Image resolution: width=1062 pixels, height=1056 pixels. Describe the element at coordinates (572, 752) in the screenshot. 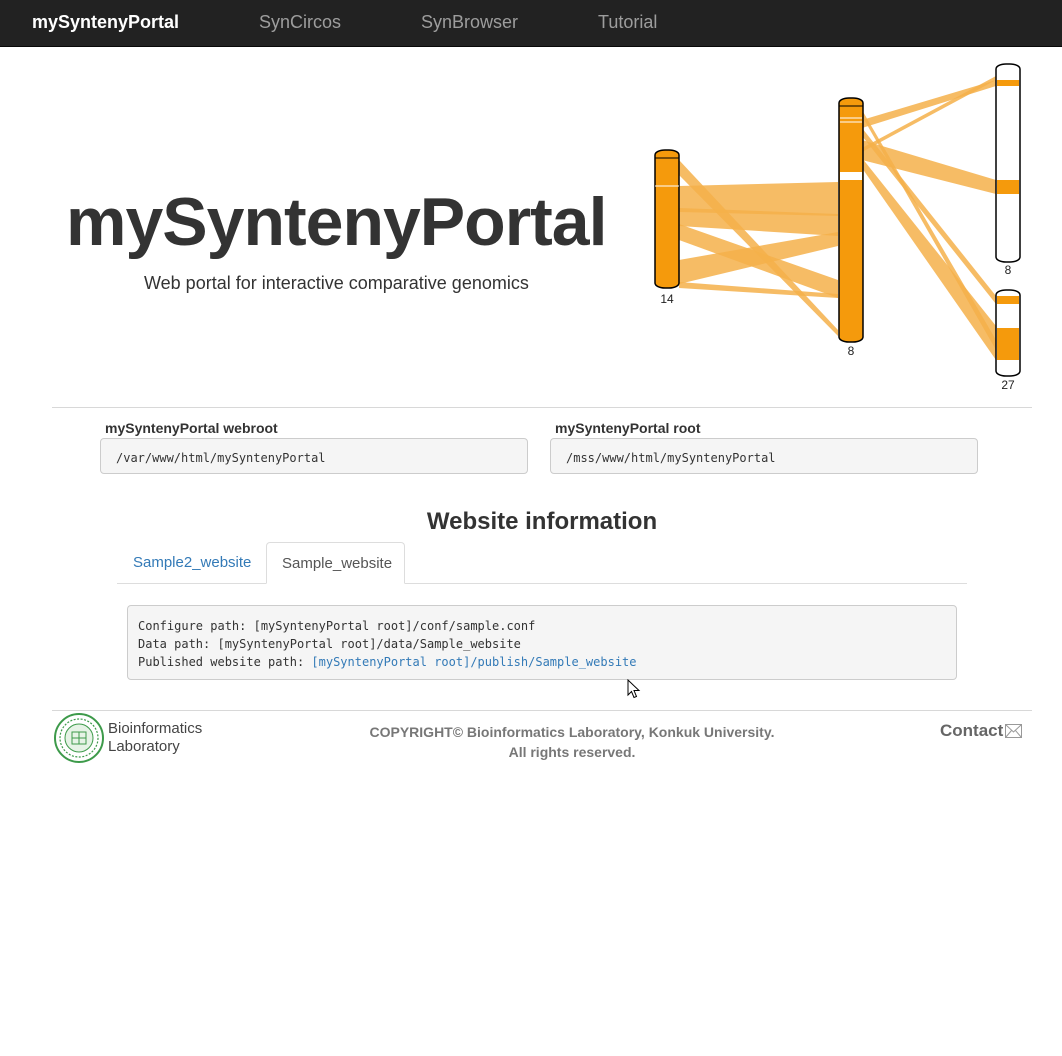

I see `copyright-line2: All rights reserved.` at that location.